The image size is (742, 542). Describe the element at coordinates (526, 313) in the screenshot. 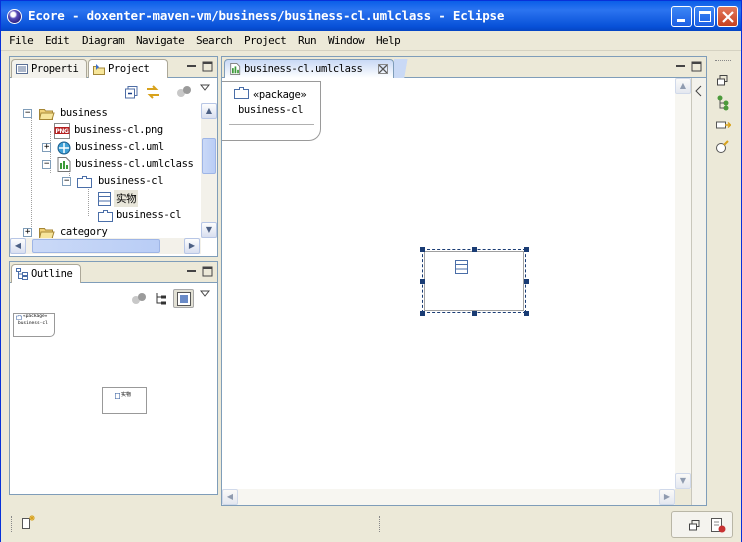

I see `resize-handle-se` at that location.